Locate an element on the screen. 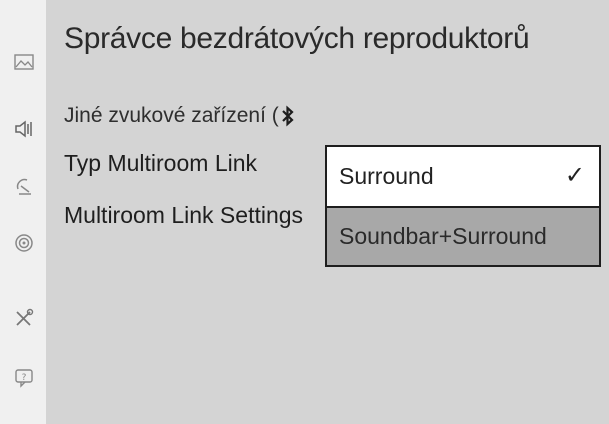 The height and width of the screenshot is (424, 609). dropdown-option-soundbar-surround: Soundbar+Surround is located at coordinates (463, 235).